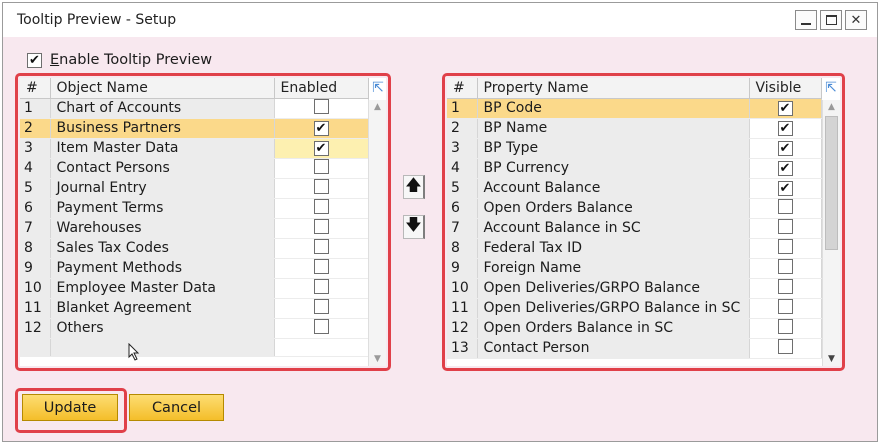 The width and height of the screenshot is (883, 446). I want to click on objects-empty-cell, so click(162, 347).